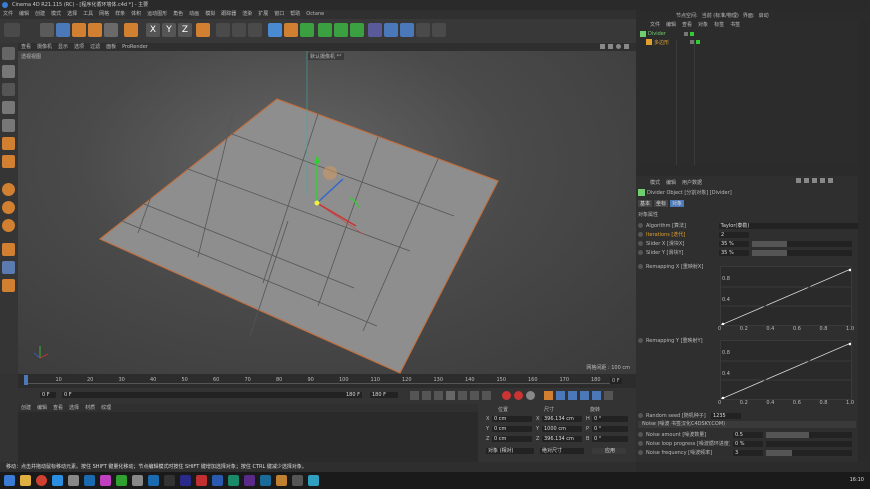  Describe the element at coordinates (645, 203) in the screenshot. I see `attr-tab: 基本` at that location.